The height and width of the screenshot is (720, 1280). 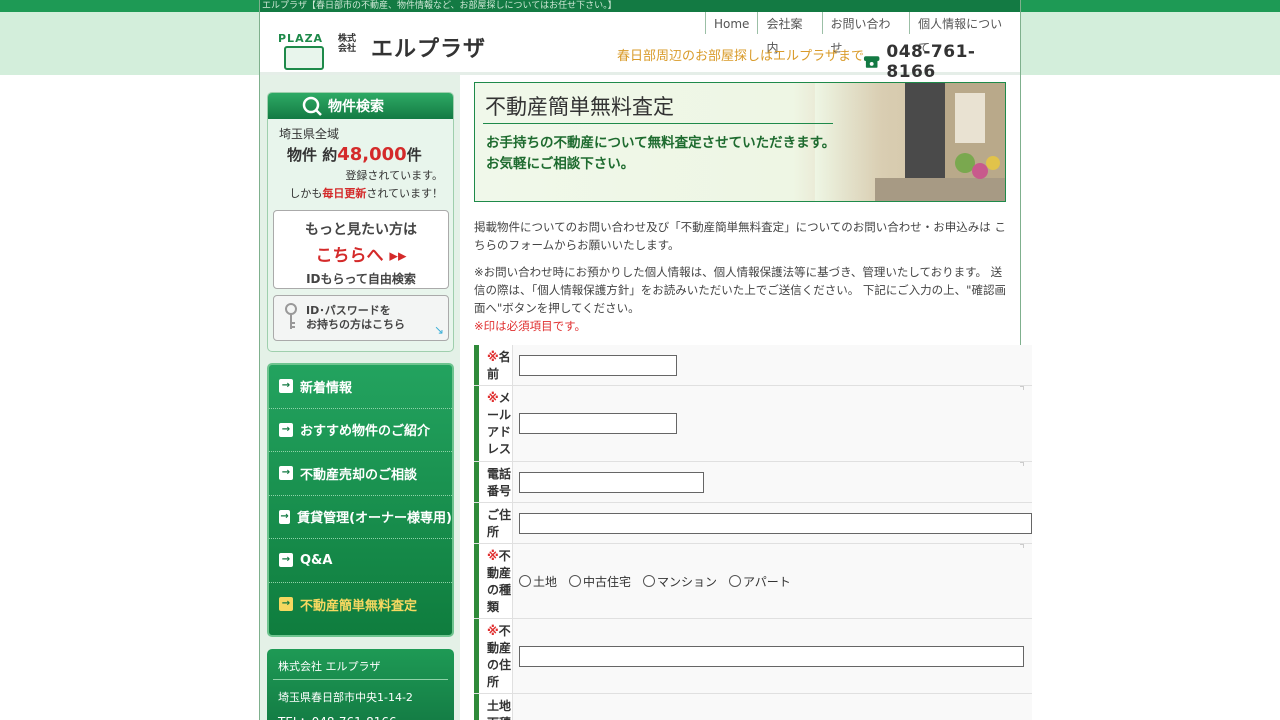 What do you see at coordinates (429, 49) in the screenshot?
I see `company-name: エルプラザ` at bounding box center [429, 49].